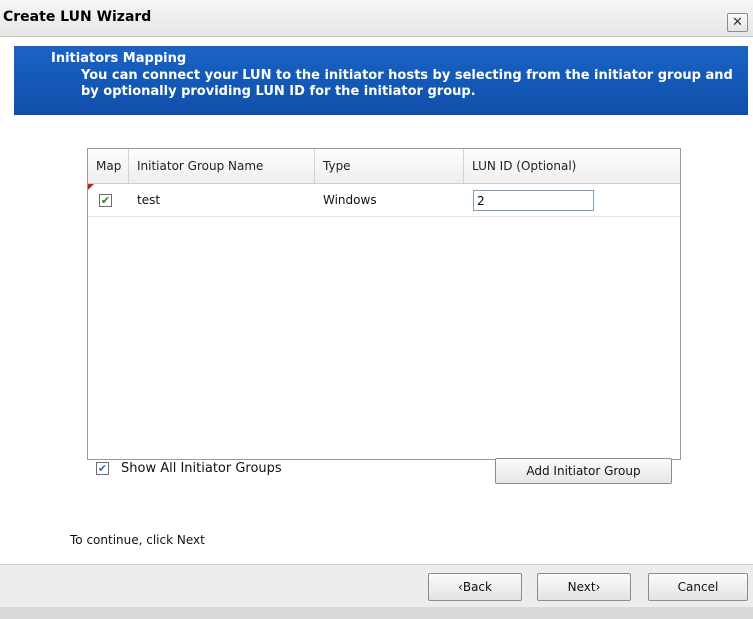 This screenshot has width=753, height=619. I want to click on column-header-type: Type, so click(389, 166).